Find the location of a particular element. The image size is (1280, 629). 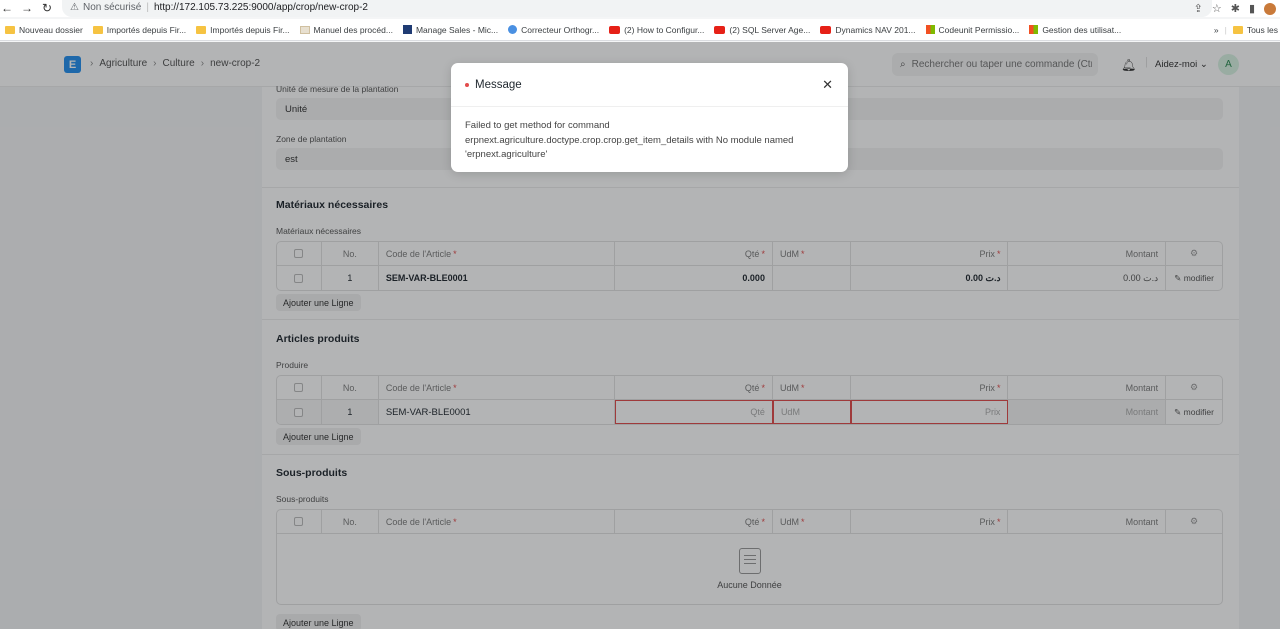

share-icon: ⇪ is located at coordinates (1198, 8).